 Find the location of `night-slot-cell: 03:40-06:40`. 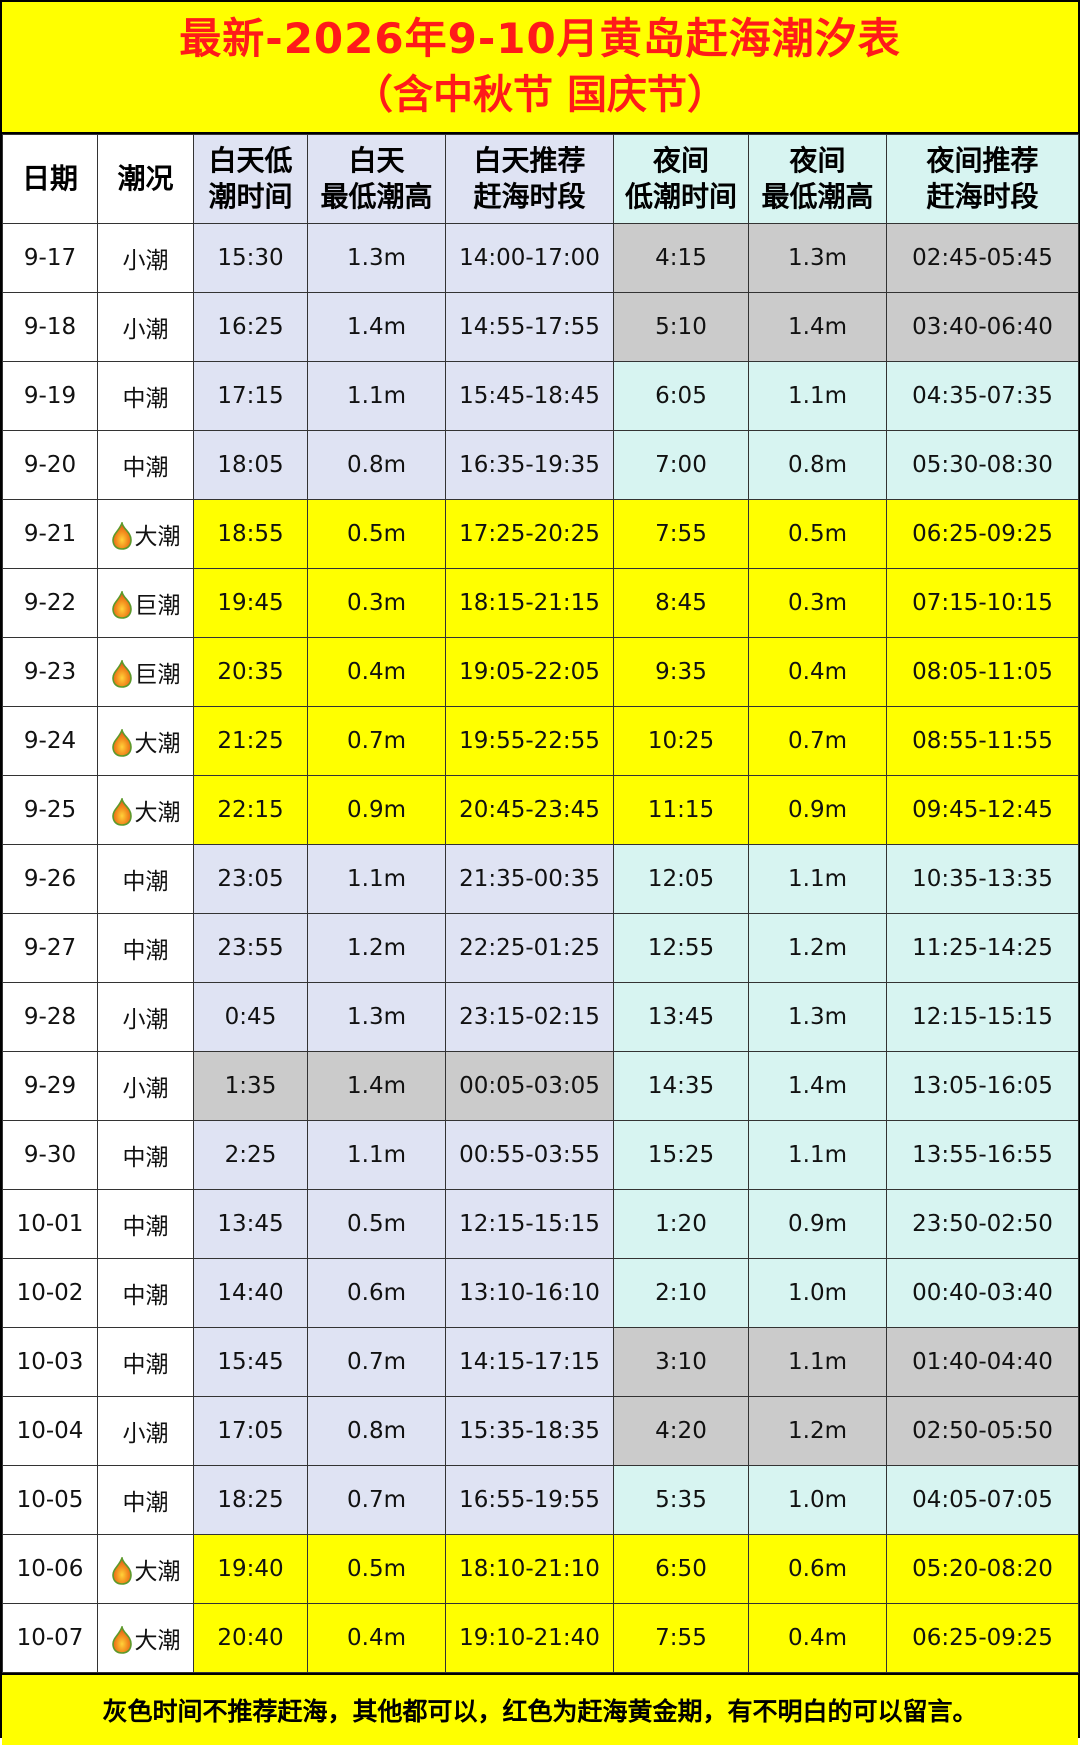

night-slot-cell: 03:40-06:40 is located at coordinates (982, 327).